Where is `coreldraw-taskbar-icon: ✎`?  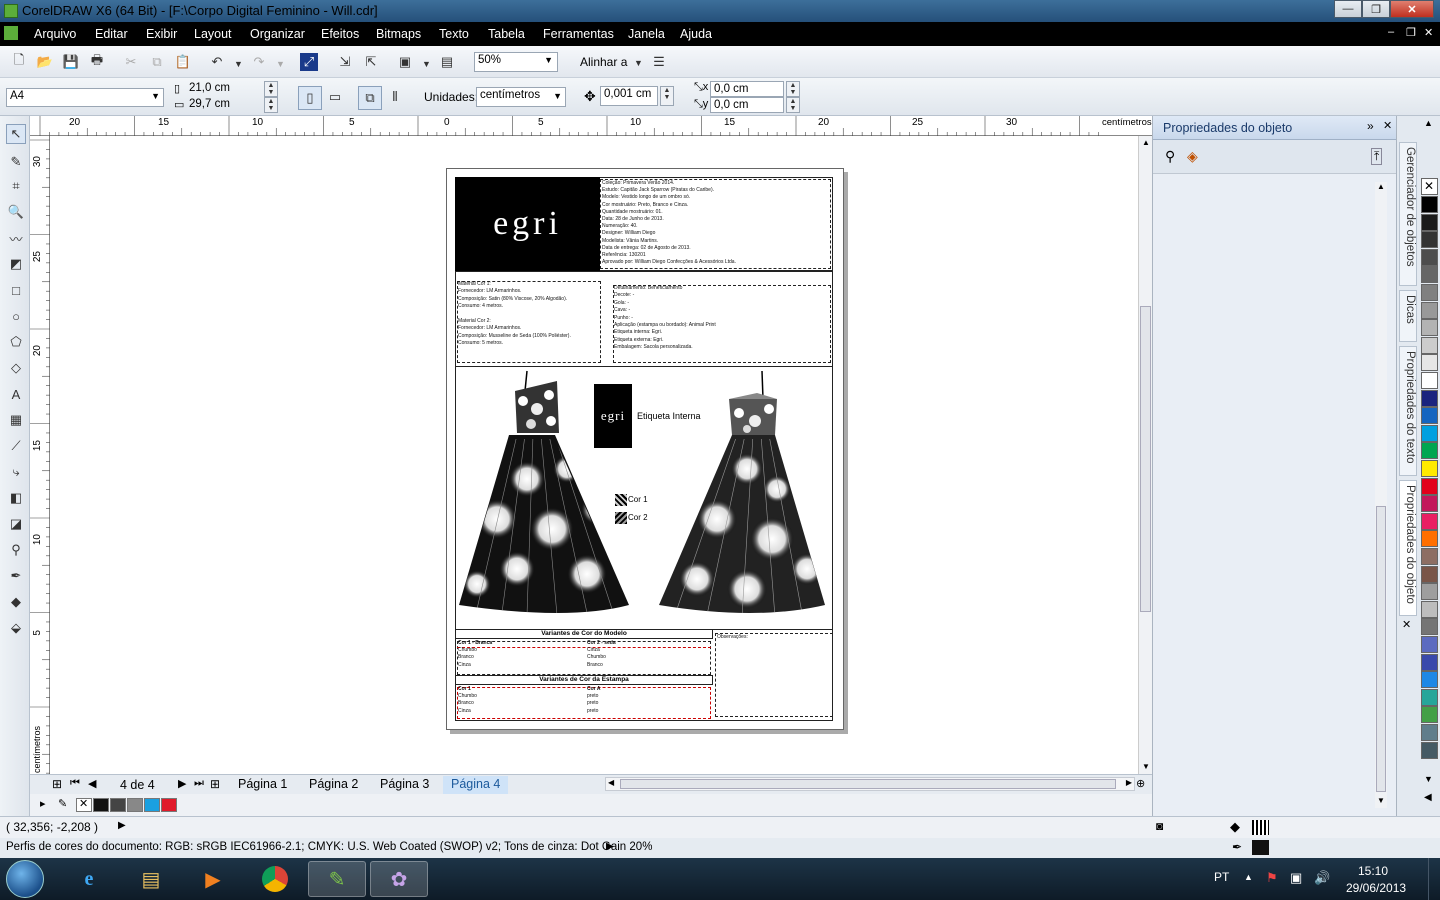 coreldraw-taskbar-icon: ✎ is located at coordinates (337, 879).